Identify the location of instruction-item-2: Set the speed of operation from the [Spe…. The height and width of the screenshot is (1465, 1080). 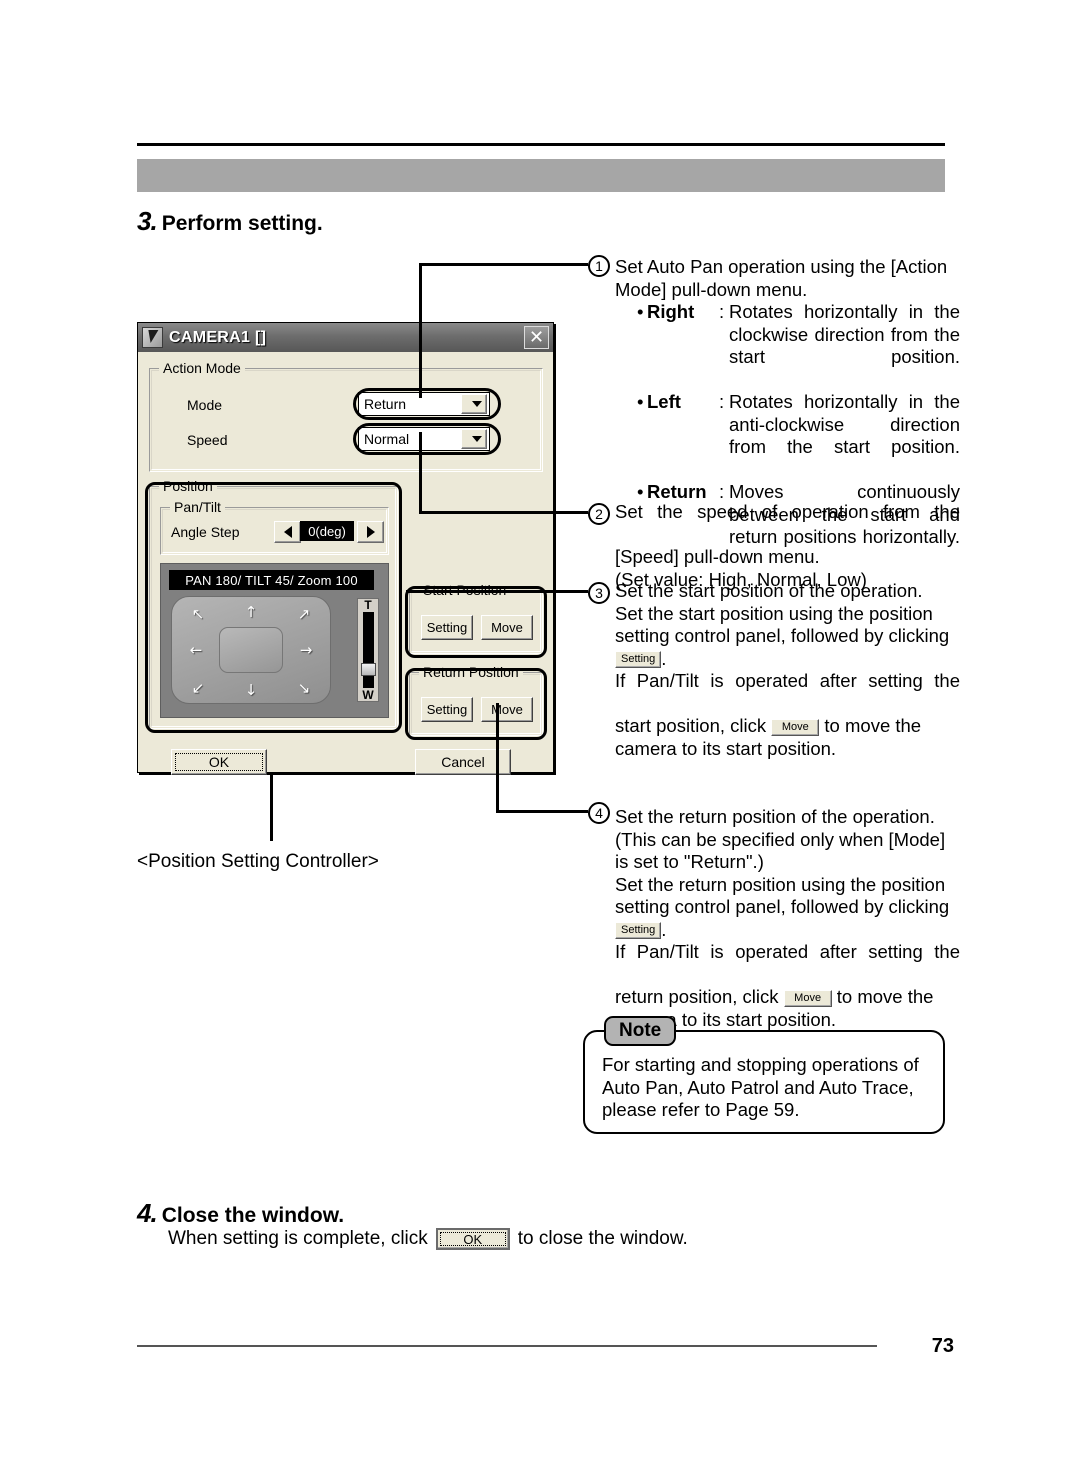
(787, 546).